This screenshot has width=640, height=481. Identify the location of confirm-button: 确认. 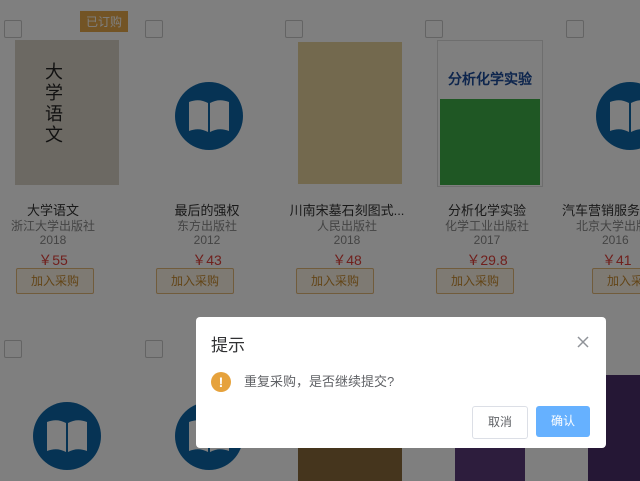
(563, 421).